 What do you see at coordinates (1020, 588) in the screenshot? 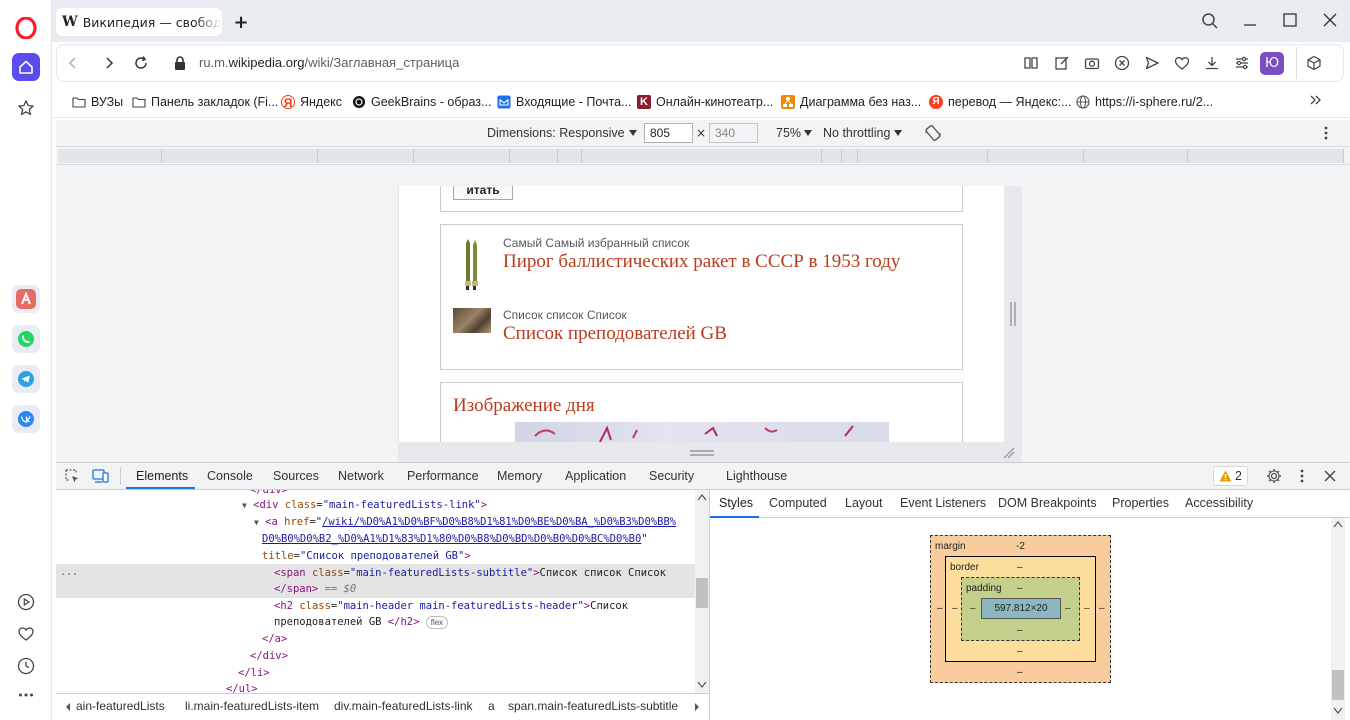
I see `padding-top-value: –` at bounding box center [1020, 588].